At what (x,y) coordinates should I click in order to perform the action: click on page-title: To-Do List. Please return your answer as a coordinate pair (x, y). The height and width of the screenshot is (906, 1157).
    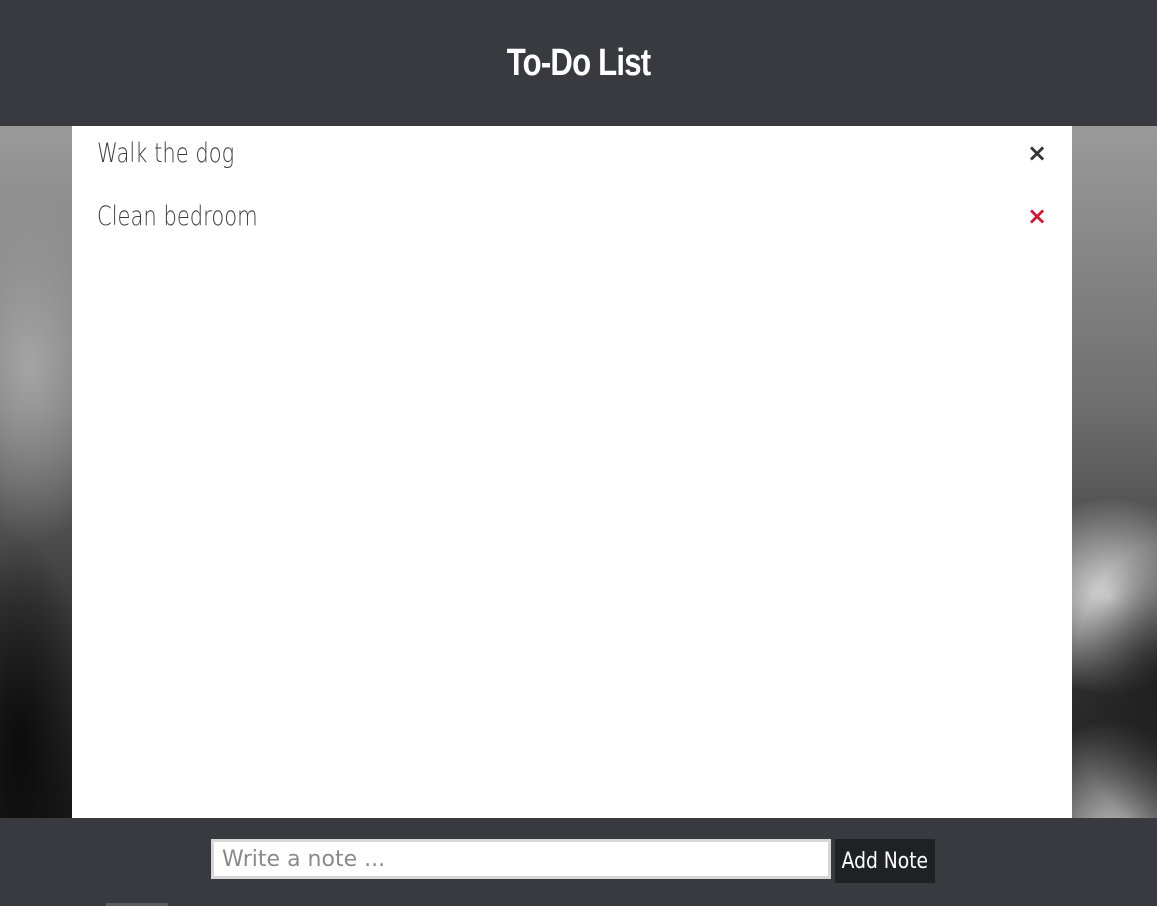
    Looking at the image, I should click on (578, 62).